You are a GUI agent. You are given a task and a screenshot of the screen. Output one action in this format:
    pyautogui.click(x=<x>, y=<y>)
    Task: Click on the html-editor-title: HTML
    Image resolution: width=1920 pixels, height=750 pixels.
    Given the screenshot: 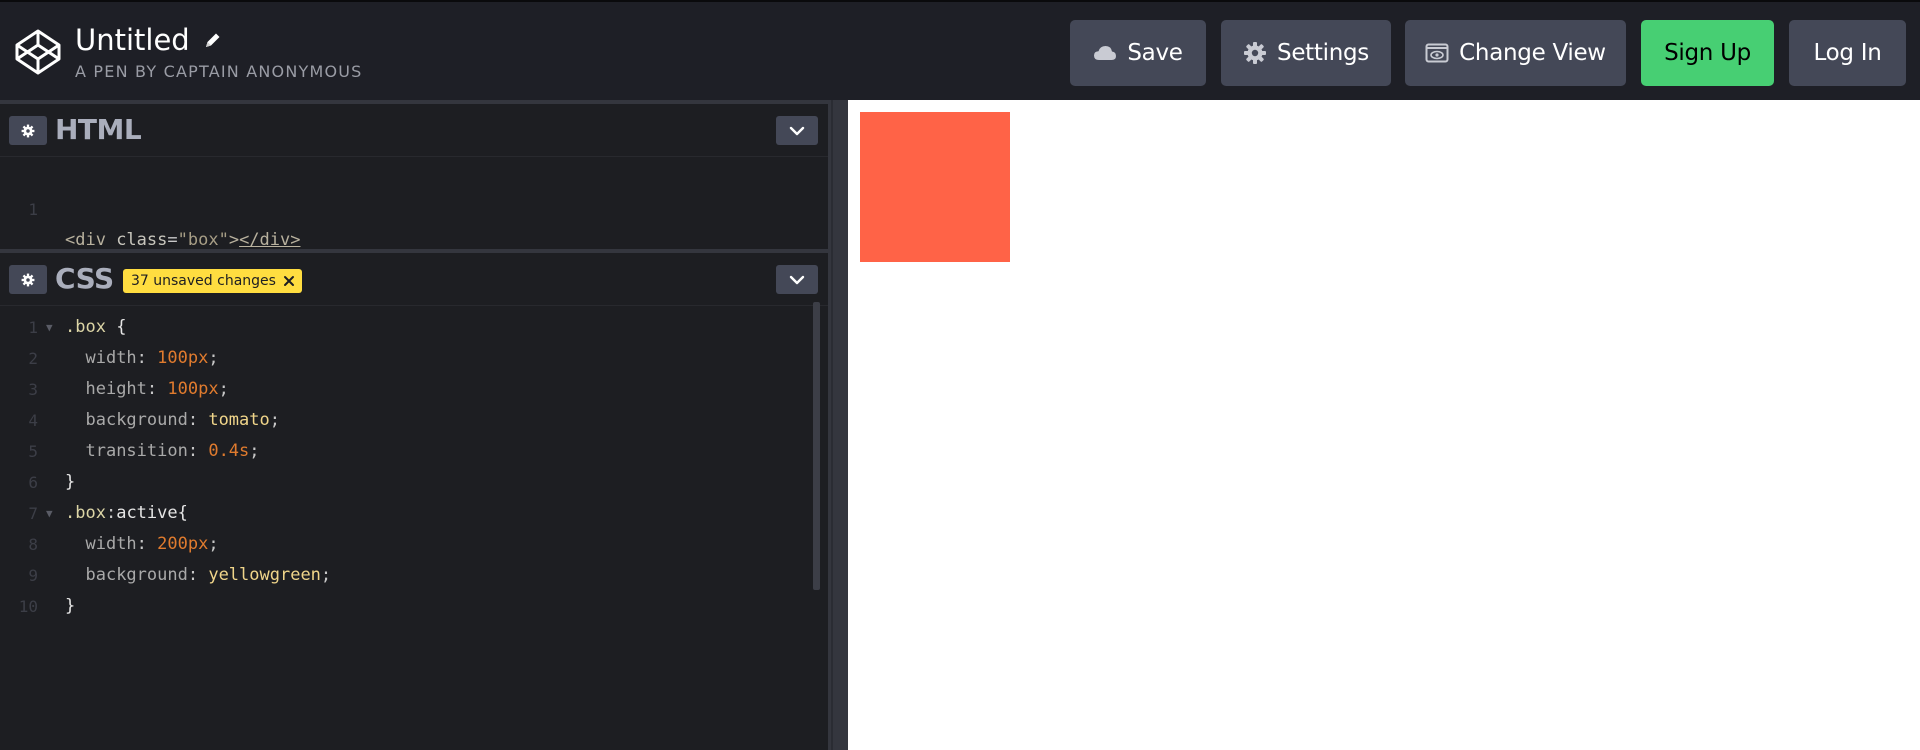 What is the action you would take?
    pyautogui.click(x=98, y=129)
    